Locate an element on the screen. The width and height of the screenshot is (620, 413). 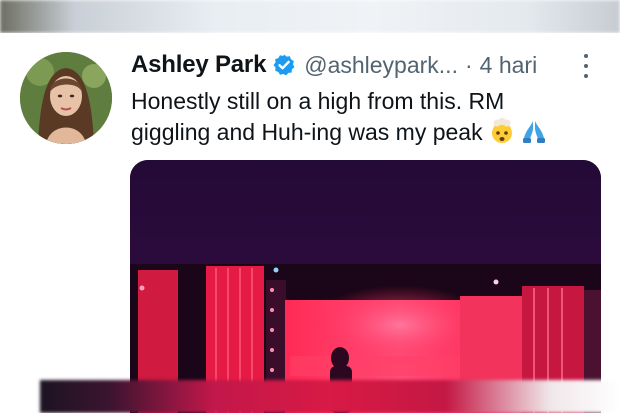
tweet-header: Ashley Park @ashleypark... · 4 hari is located at coordinates (334, 65).